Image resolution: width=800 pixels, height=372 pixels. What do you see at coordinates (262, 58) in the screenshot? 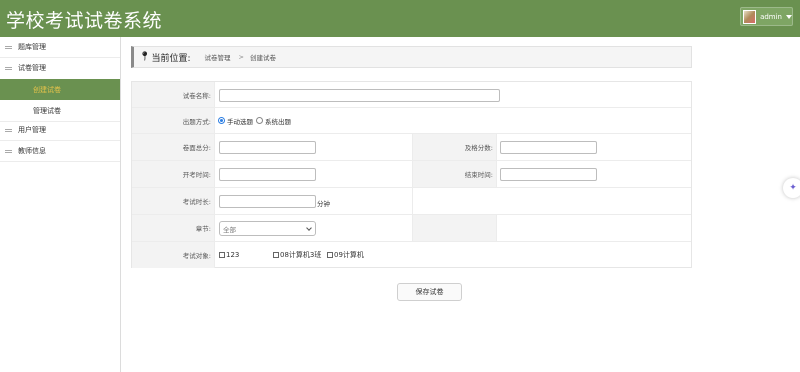
I see `breadcrumb-current: 创建试卷` at bounding box center [262, 58].